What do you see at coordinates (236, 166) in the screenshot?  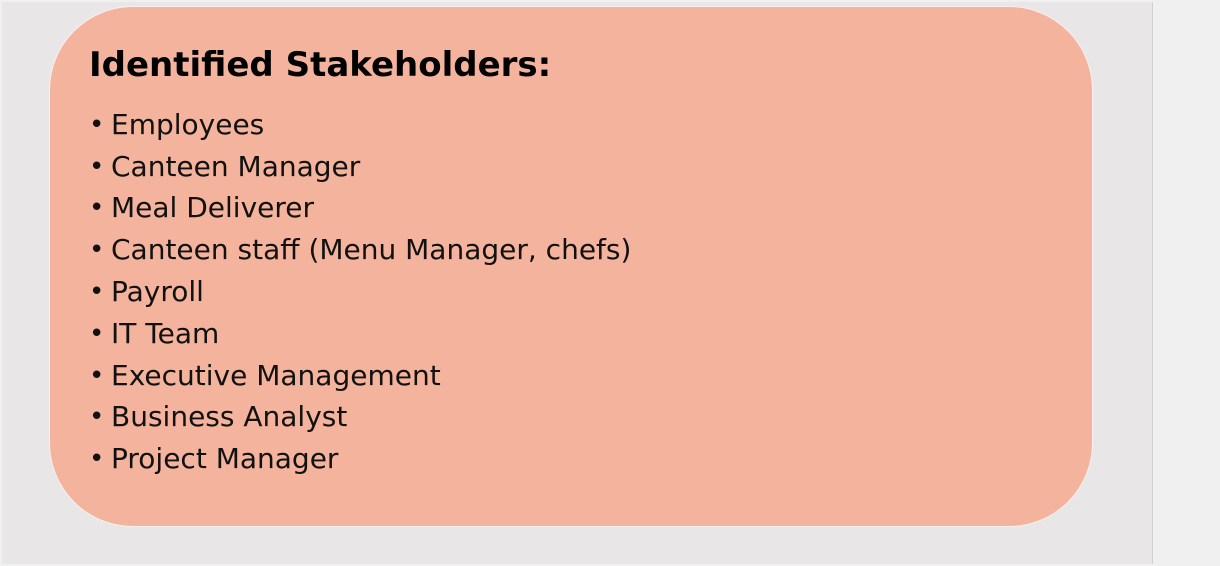 I see `list-item-label: Canteen Manager` at bounding box center [236, 166].